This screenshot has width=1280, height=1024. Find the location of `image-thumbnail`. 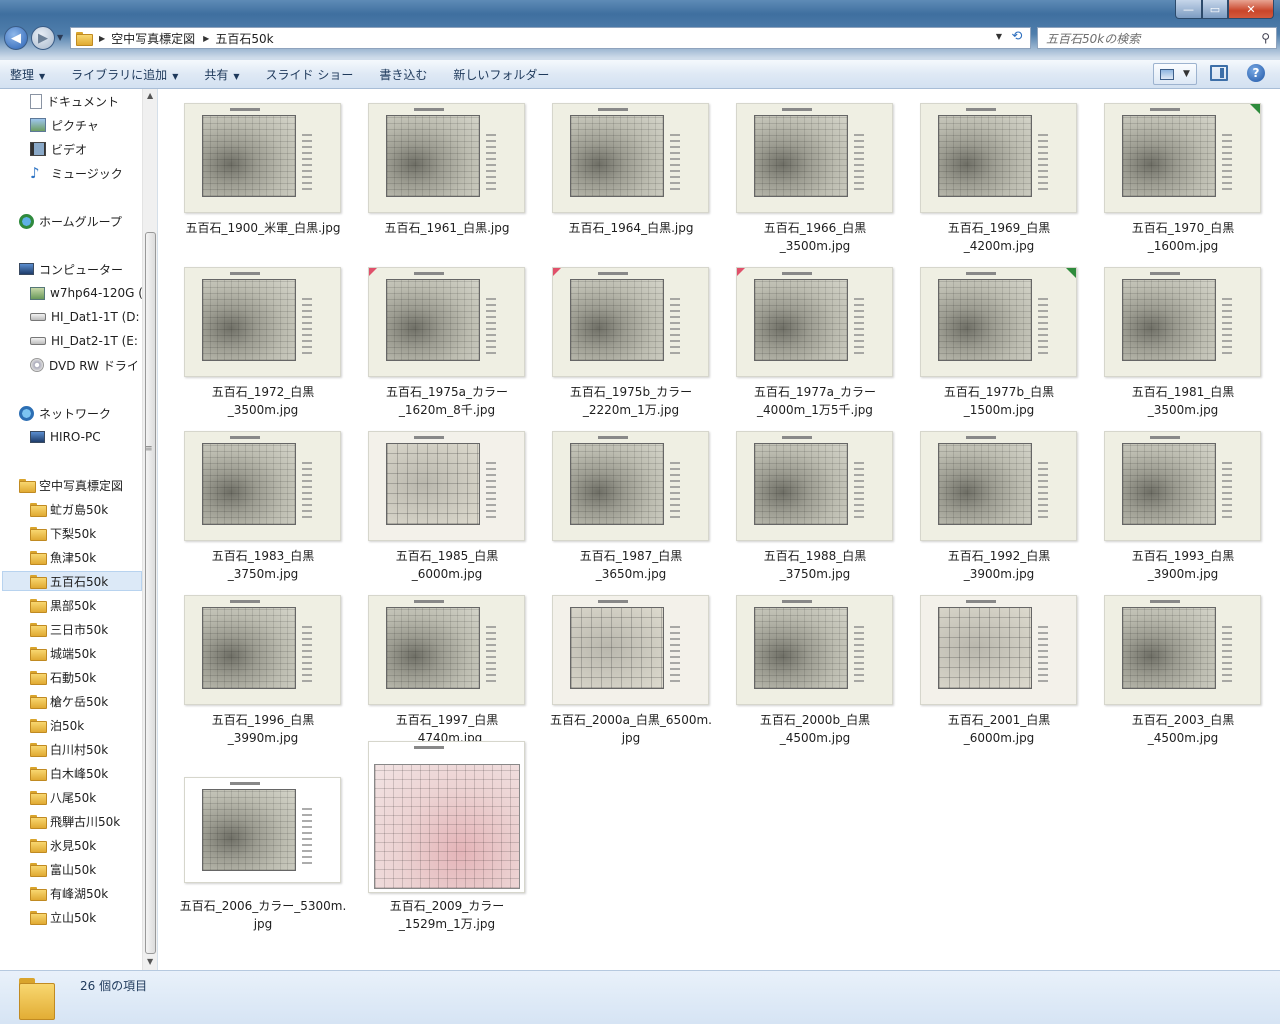

image-thumbnail is located at coordinates (1182, 486).